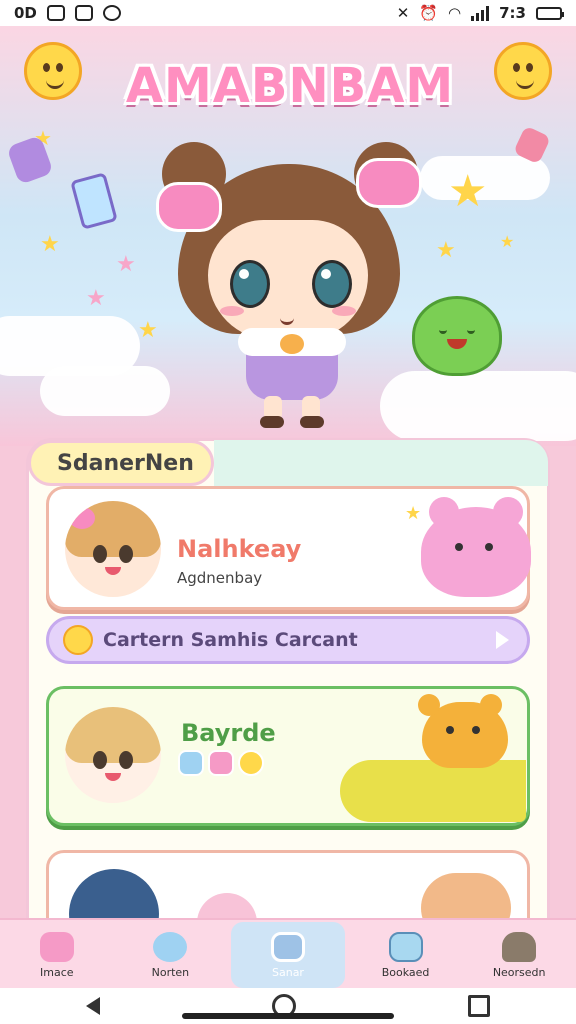 This screenshot has width=576, height=1024. I want to click on status-time: 7:3, so click(512, 13).